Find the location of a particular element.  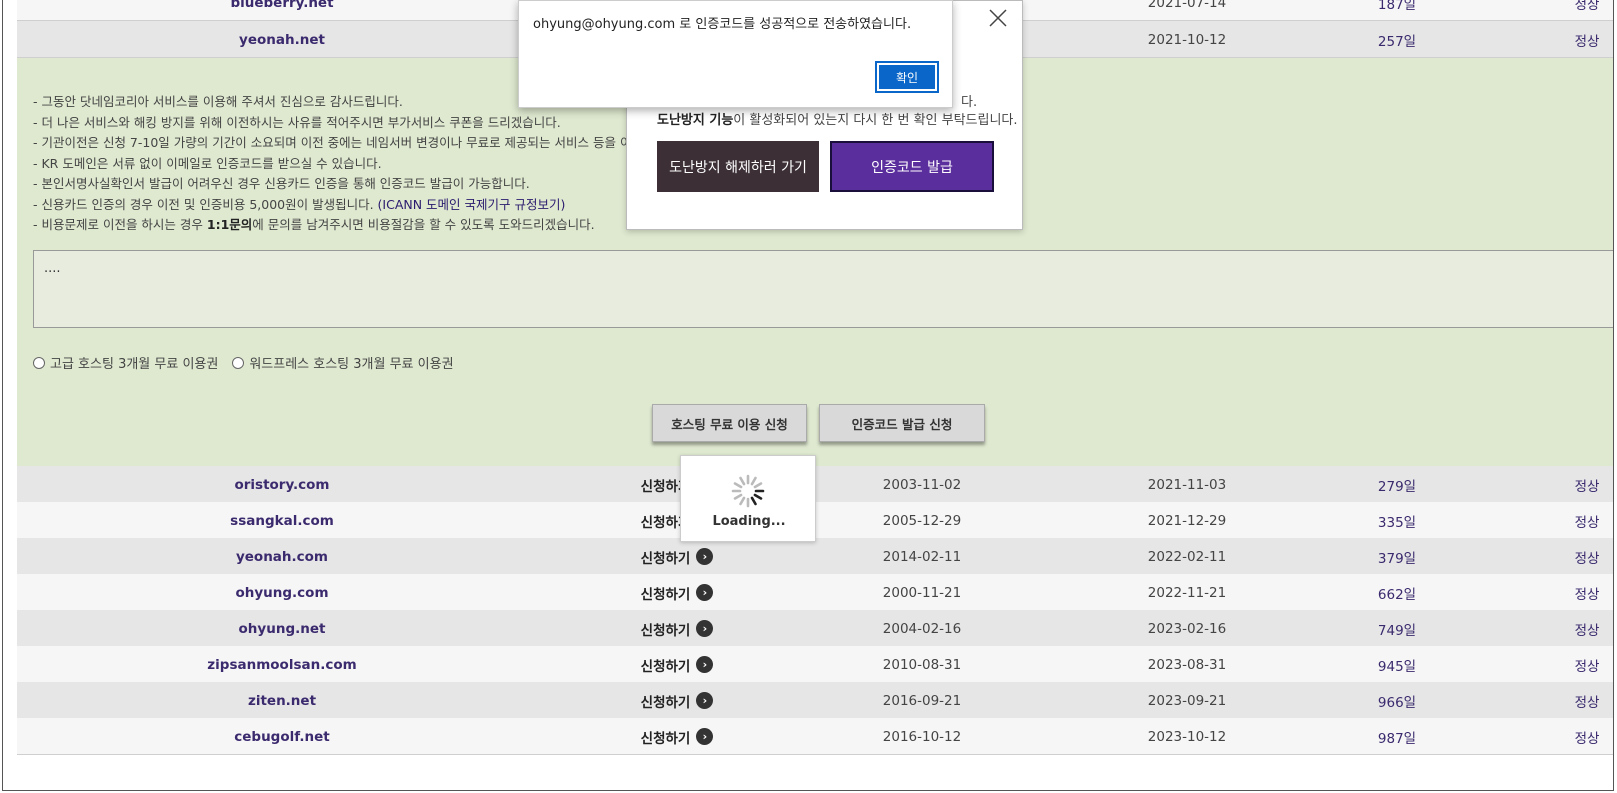

issue-authcode-button: 인증코드 발급 is located at coordinates (912, 166).